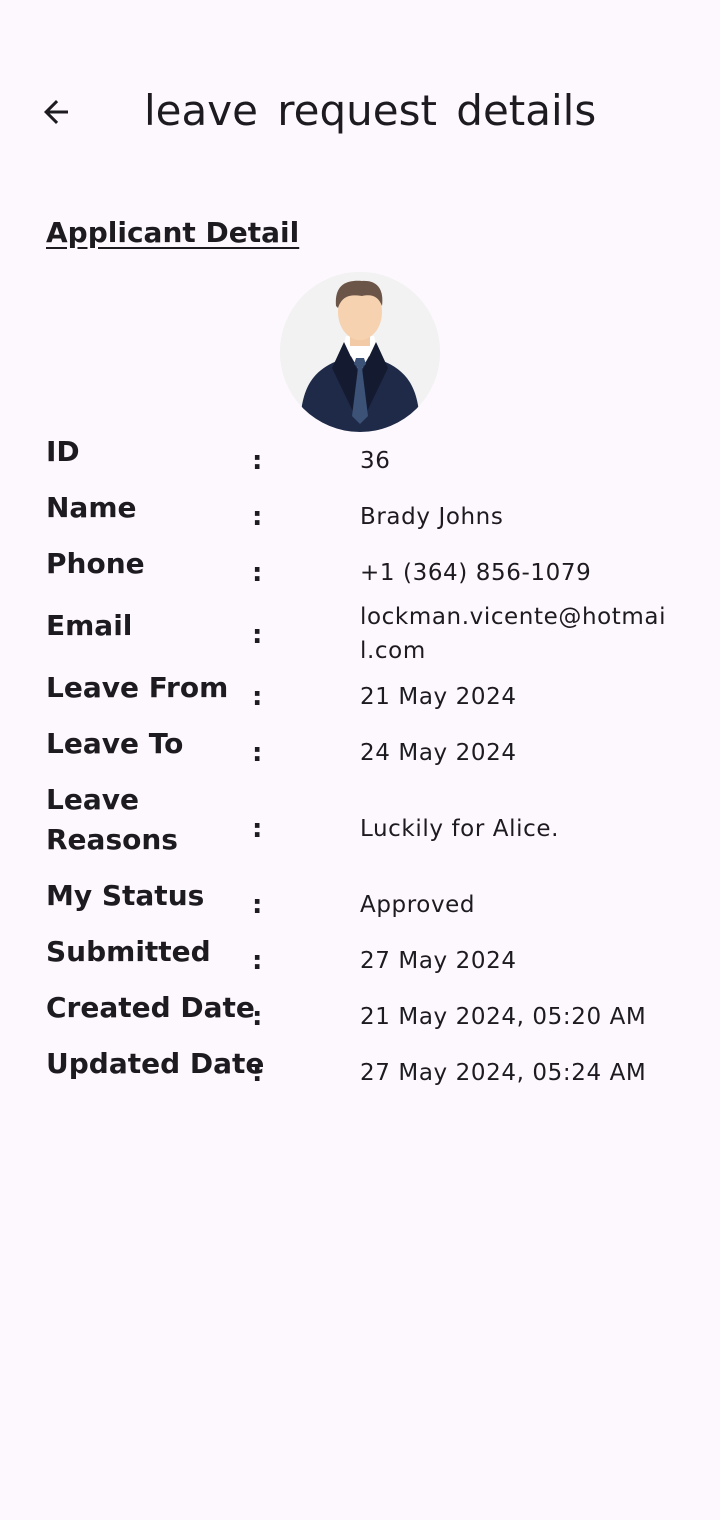  What do you see at coordinates (128, 951) in the screenshot?
I see `detail-label: Submitted` at bounding box center [128, 951].